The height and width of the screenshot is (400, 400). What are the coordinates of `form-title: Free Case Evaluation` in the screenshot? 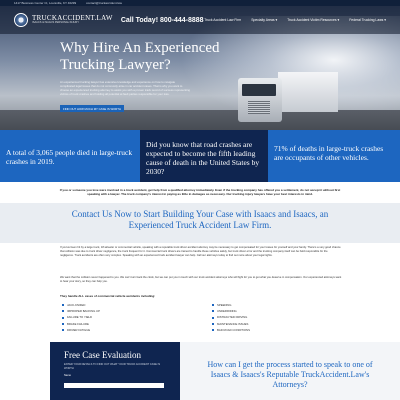 It's located at (102, 355).